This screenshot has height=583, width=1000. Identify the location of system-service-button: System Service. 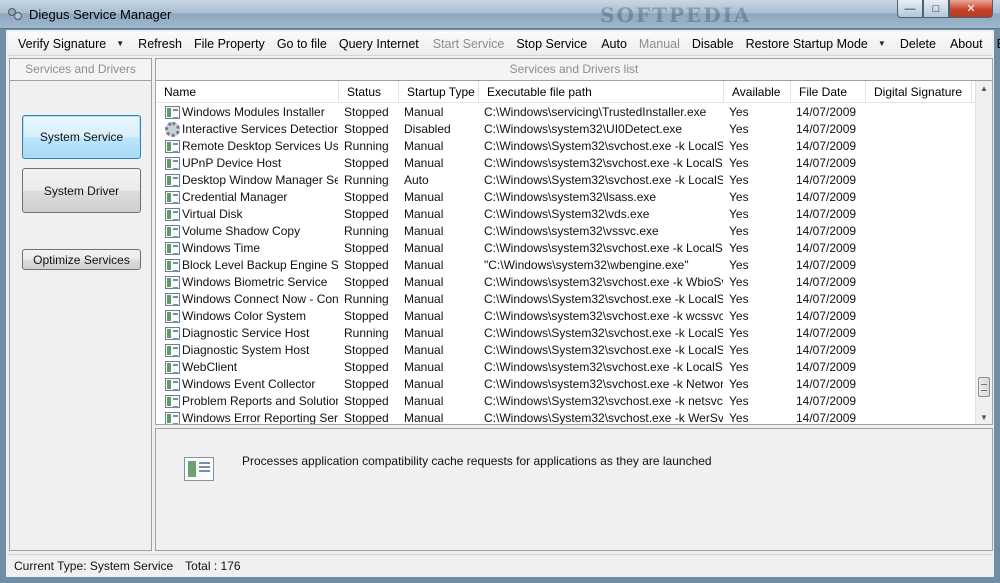
(81, 137).